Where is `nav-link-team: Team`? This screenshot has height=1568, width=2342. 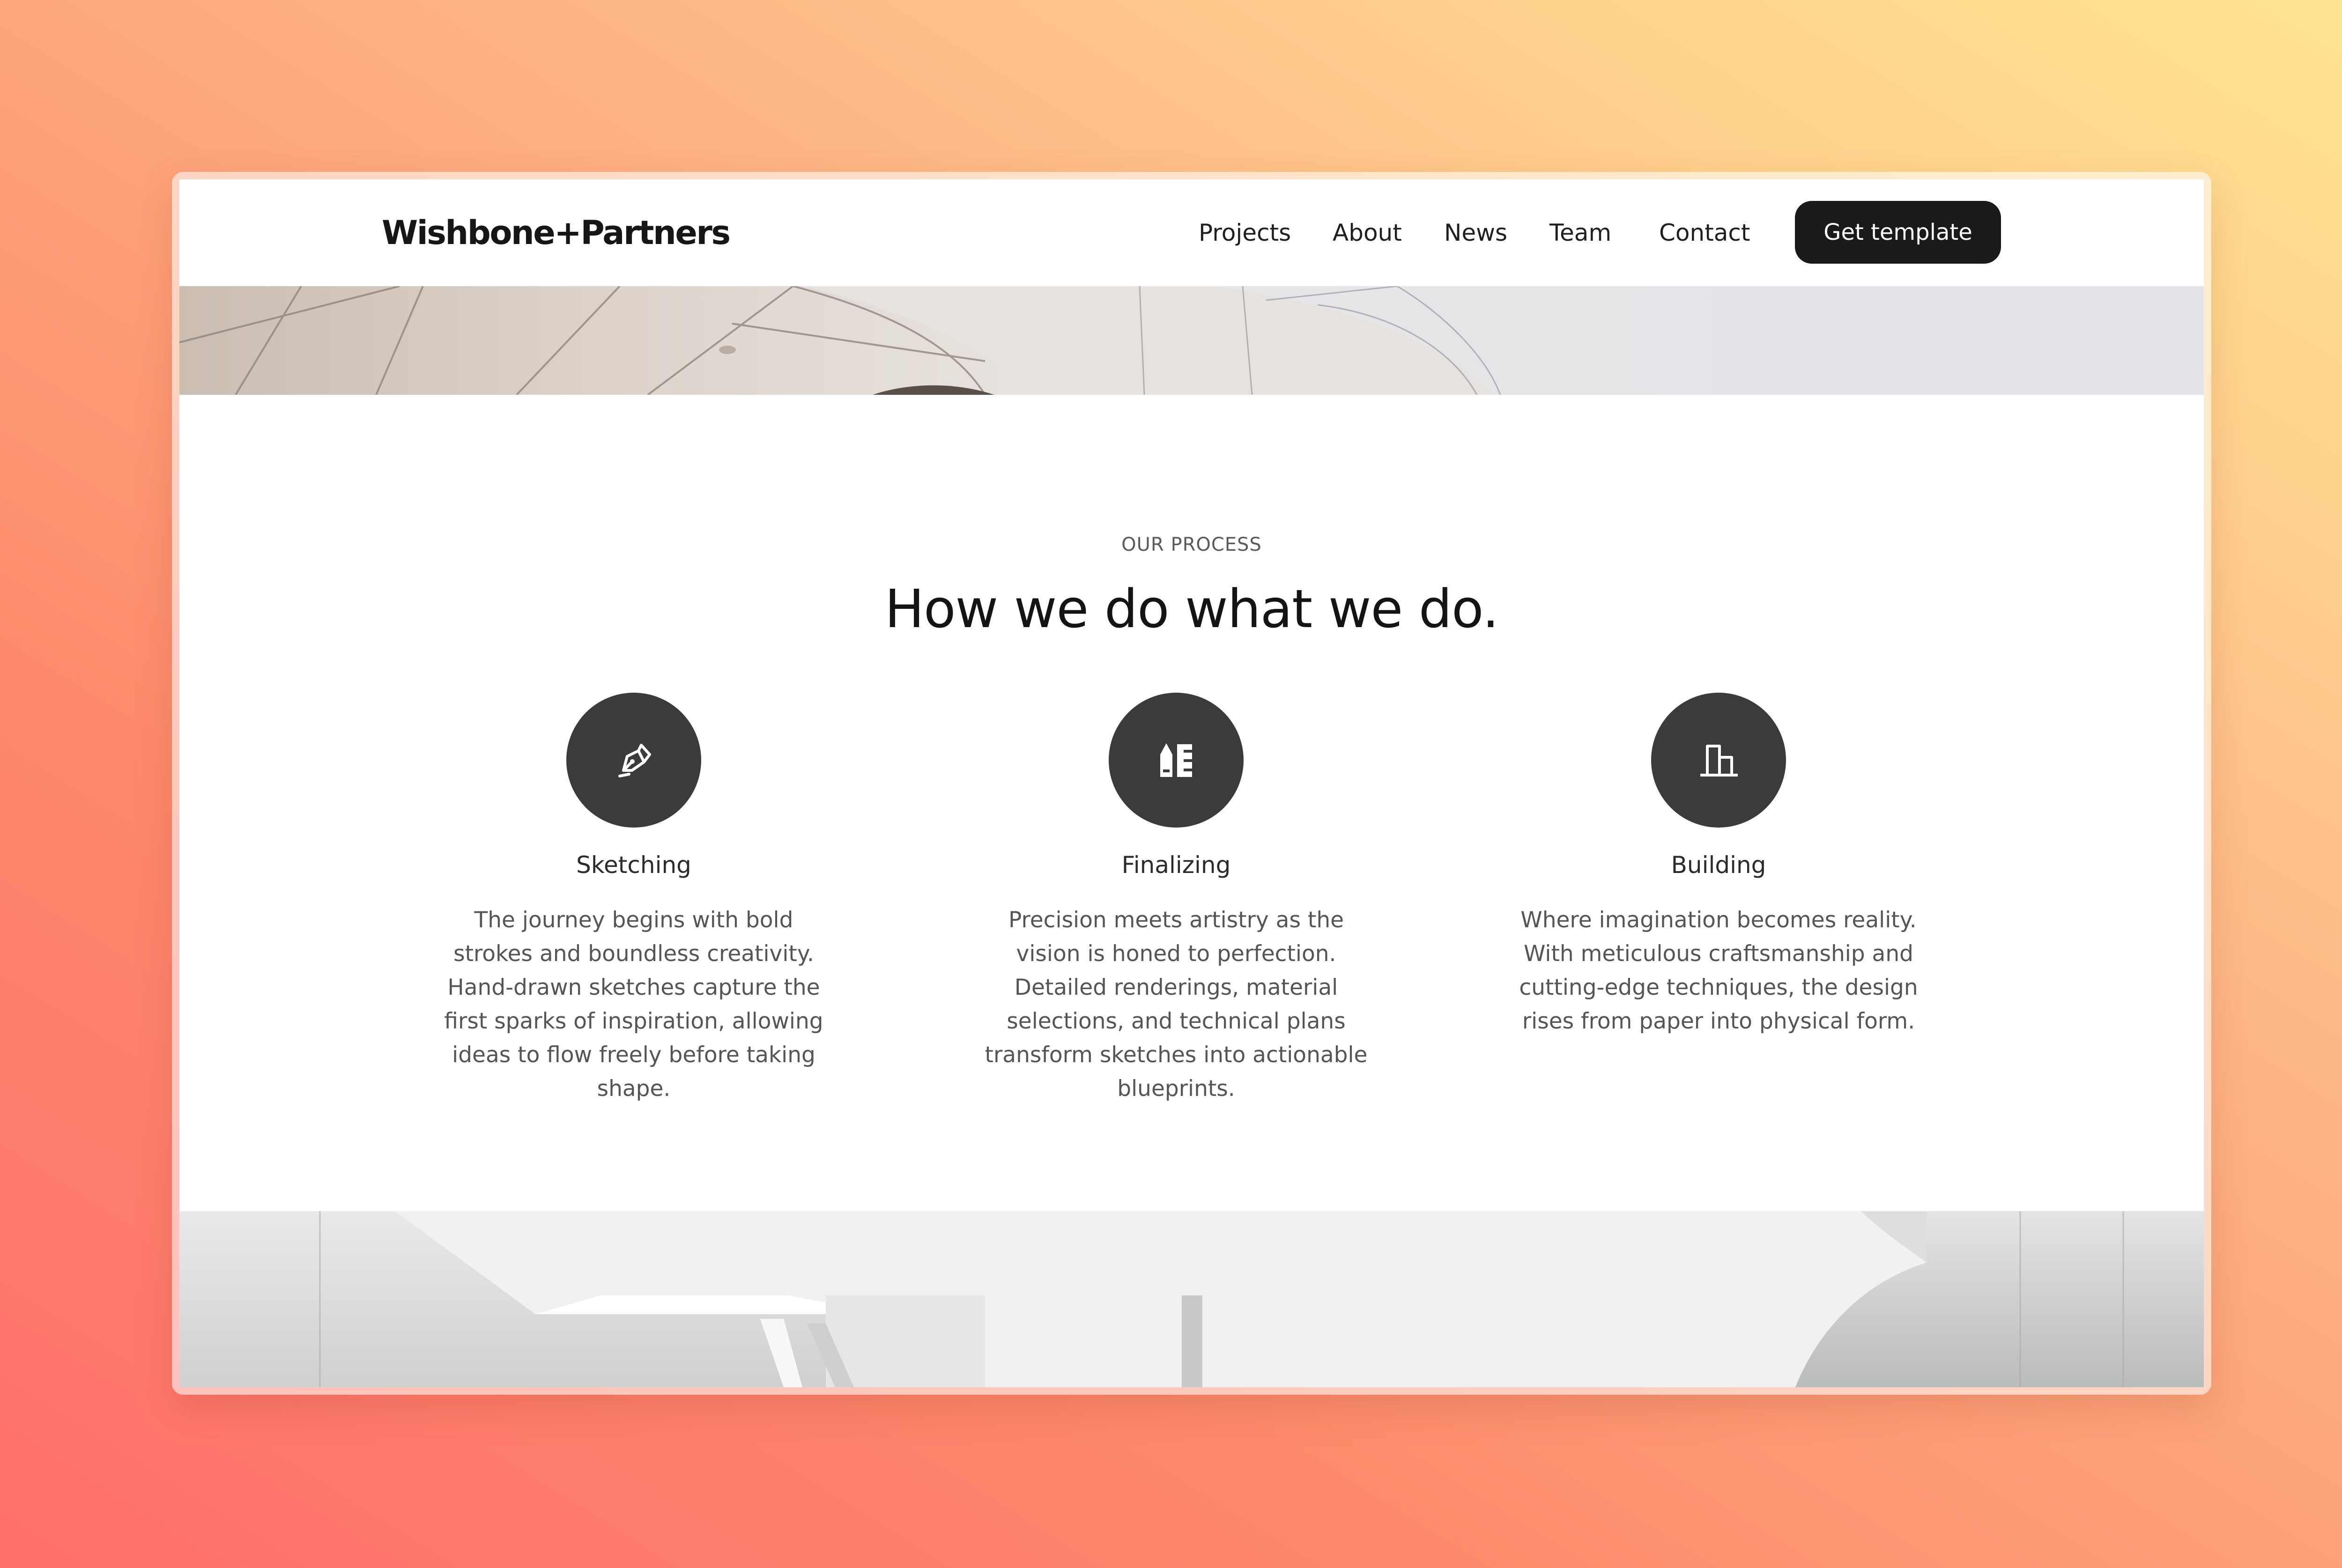
nav-link-team: Team is located at coordinates (1580, 233).